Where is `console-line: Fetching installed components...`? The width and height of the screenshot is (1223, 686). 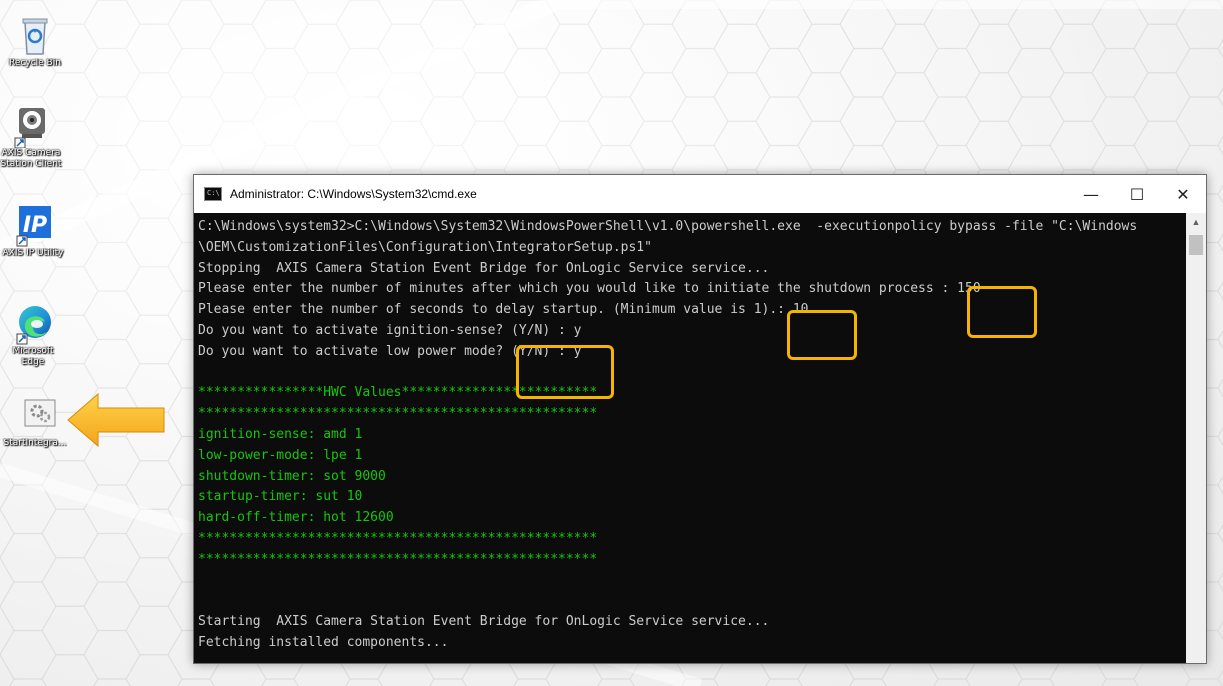 console-line: Fetching installed components... is located at coordinates (323, 642).